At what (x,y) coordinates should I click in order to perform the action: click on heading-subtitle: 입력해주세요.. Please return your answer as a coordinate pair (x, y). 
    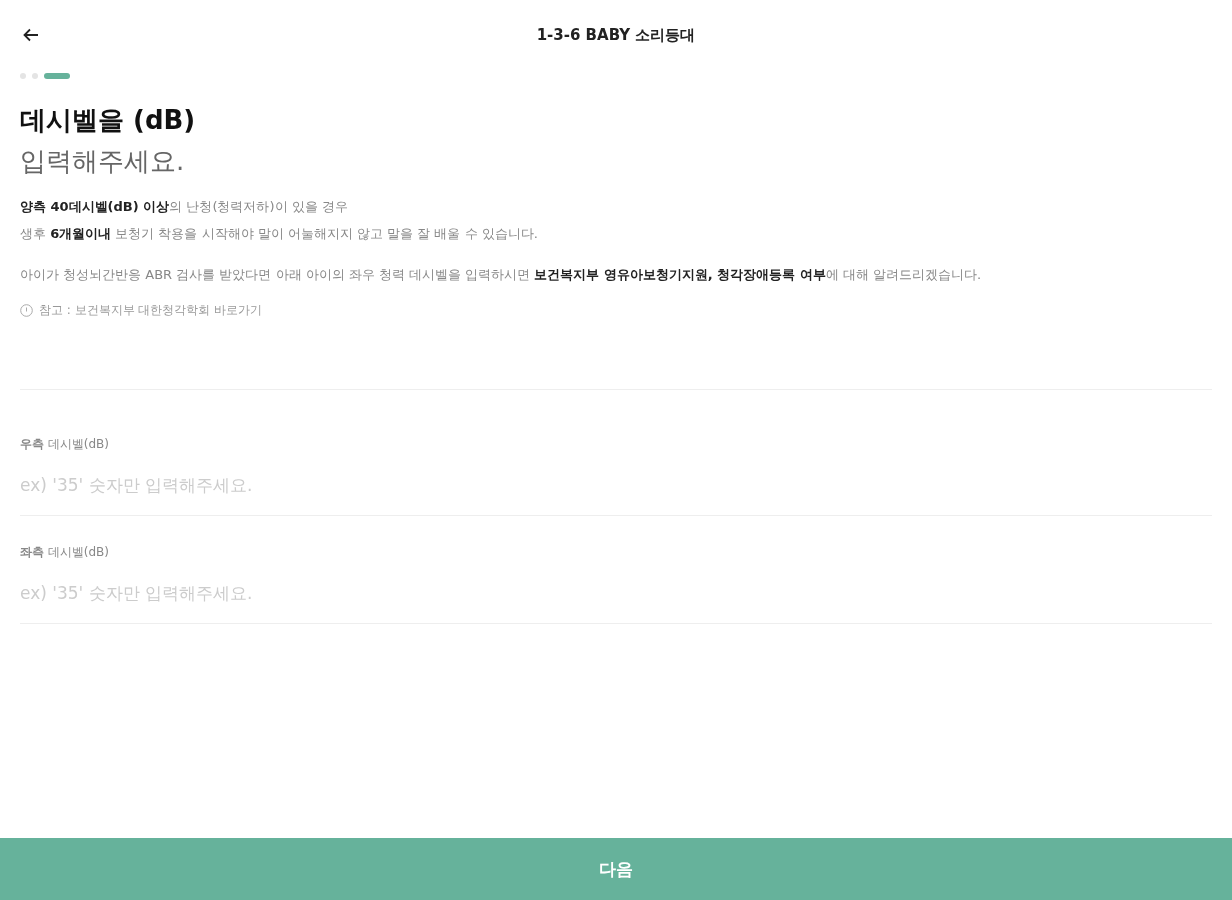
    Looking at the image, I should click on (103, 161).